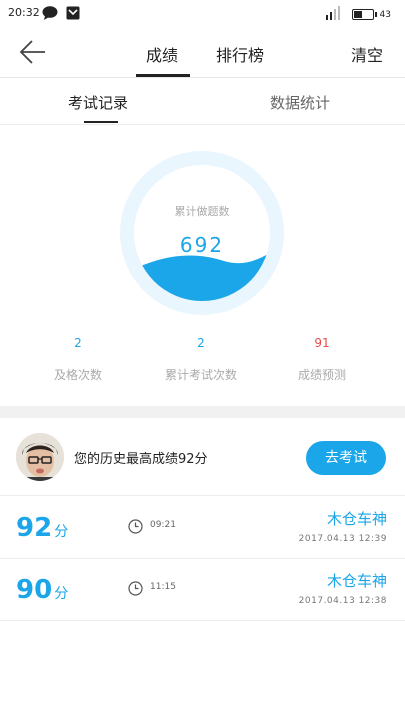 This screenshot has height=720, width=405. I want to click on list-item: 92 分 09:21 木仓车神 2017.04.13 12:39, so click(202, 528).